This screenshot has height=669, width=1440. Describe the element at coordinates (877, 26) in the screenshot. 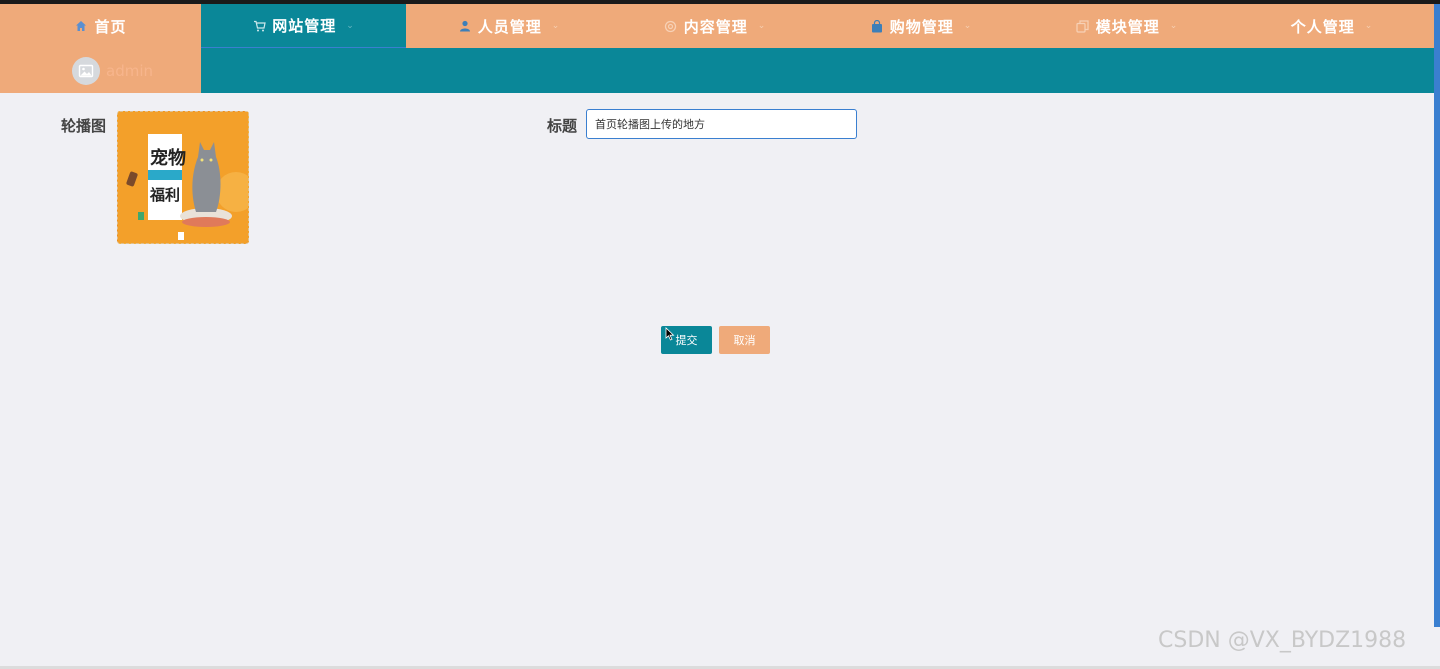

I see `shopping-bag-icon` at that location.